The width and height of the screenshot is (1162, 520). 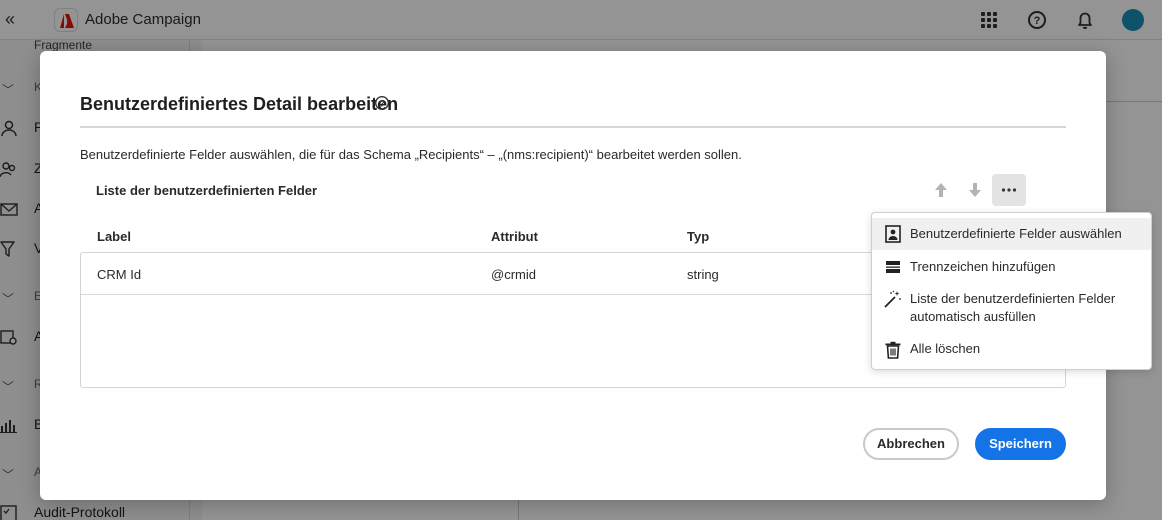 I want to click on menu-item-label: Trennzeichen hinzufügen, so click(x=983, y=266).